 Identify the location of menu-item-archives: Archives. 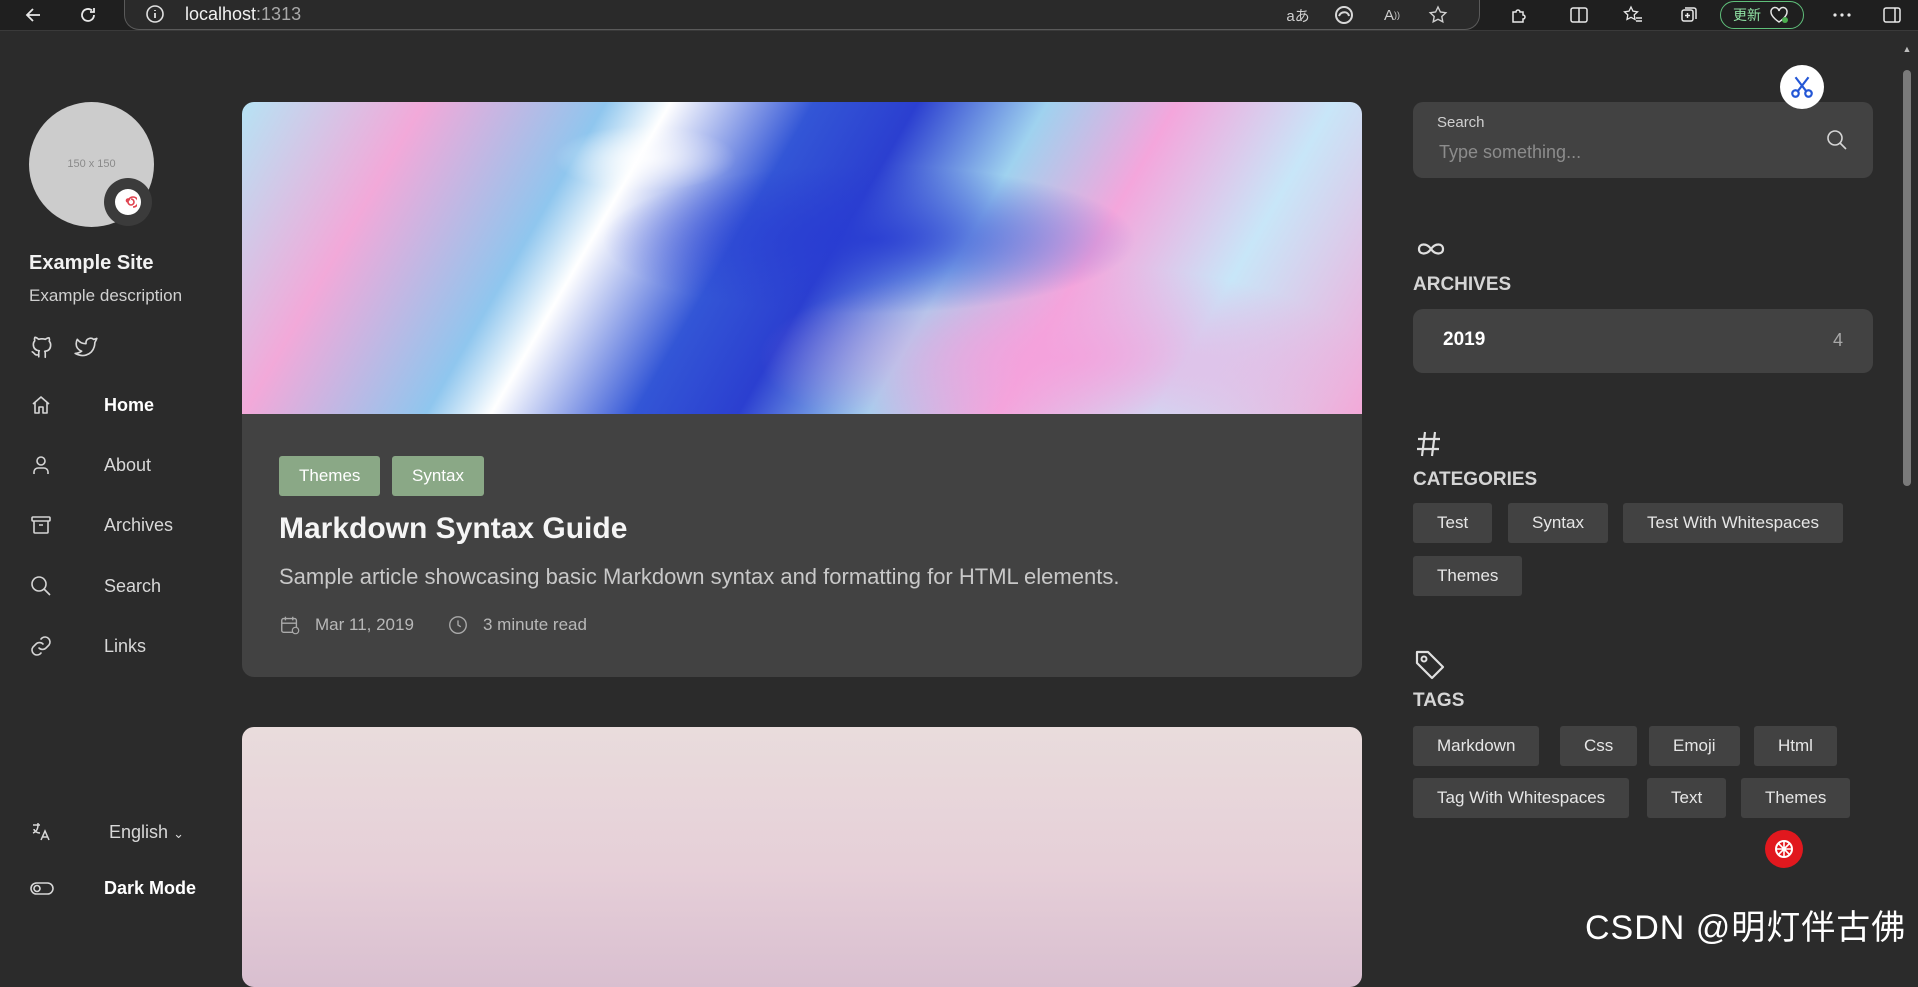
(119, 525).